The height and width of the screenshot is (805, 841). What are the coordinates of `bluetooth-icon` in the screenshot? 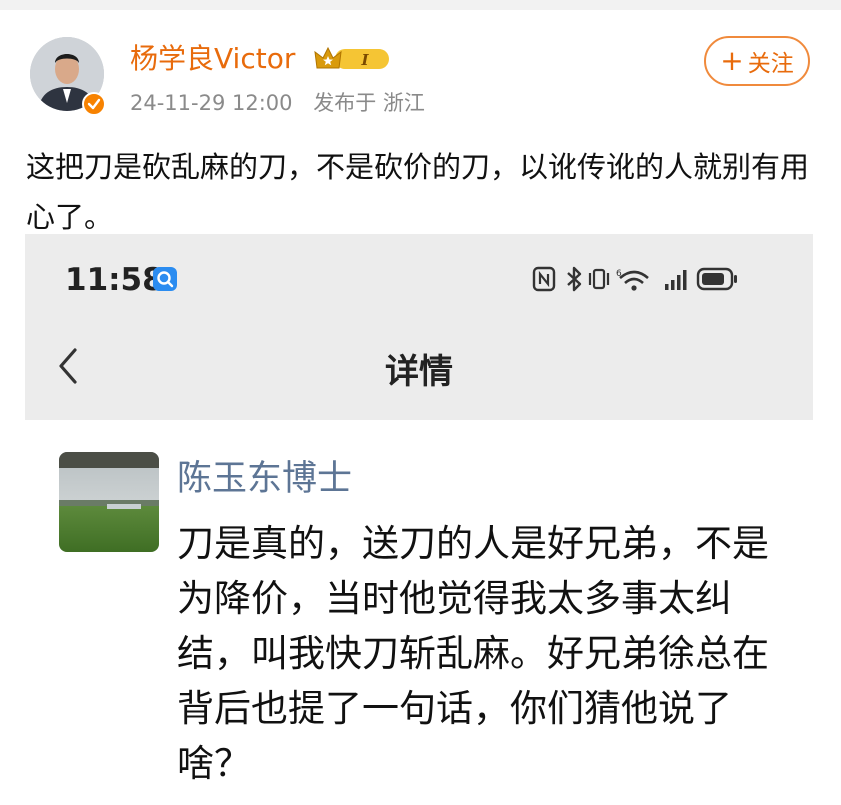 It's located at (574, 279).